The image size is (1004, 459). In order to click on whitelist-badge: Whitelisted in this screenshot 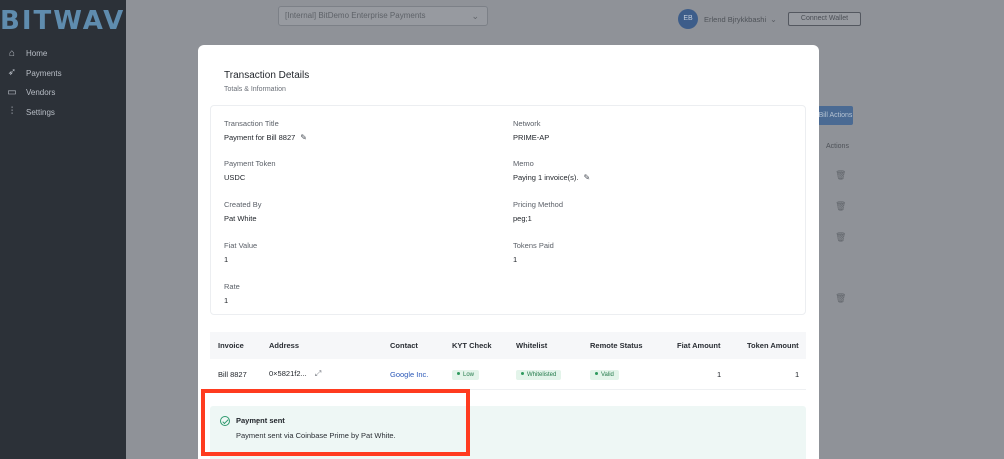, I will do `click(539, 374)`.